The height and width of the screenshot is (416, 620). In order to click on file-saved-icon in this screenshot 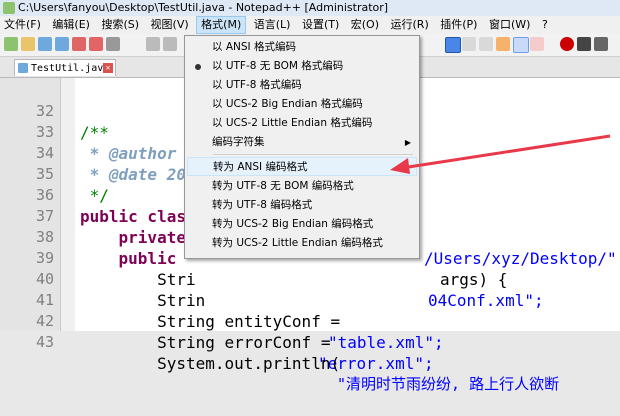, I will do `click(23, 68)`.